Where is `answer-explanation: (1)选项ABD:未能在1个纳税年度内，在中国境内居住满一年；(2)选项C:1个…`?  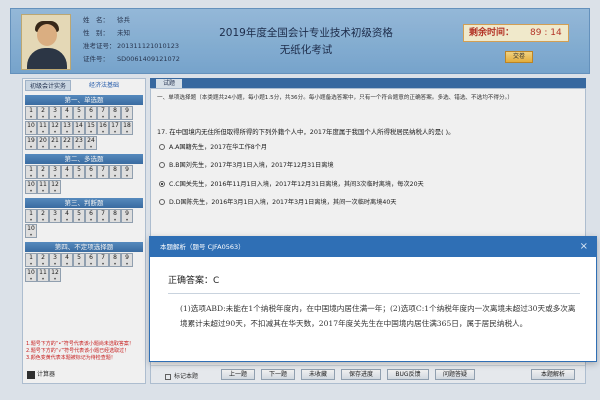 answer-explanation: (1)选项ABD:未能在1个纳税年度内，在中国境内居住满一年；(2)选项C:1个… is located at coordinates (378, 316).